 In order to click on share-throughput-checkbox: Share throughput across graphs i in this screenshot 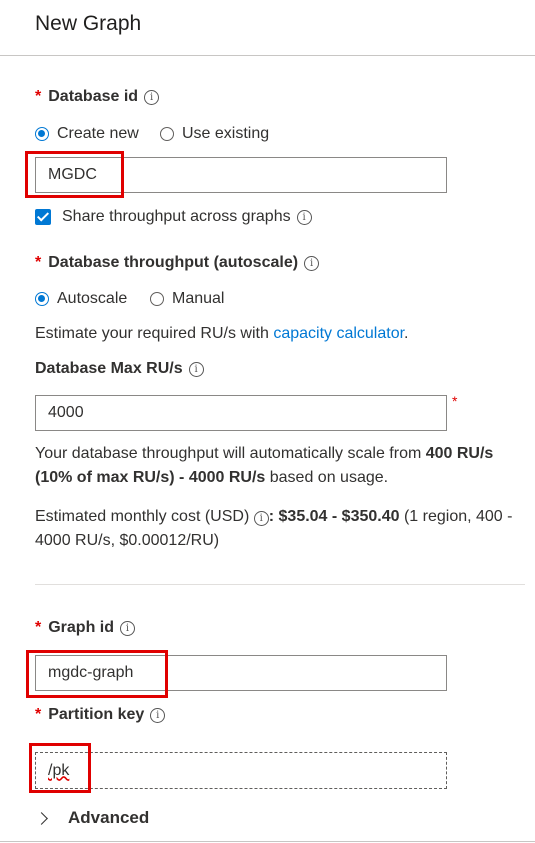, I will do `click(173, 217)`.